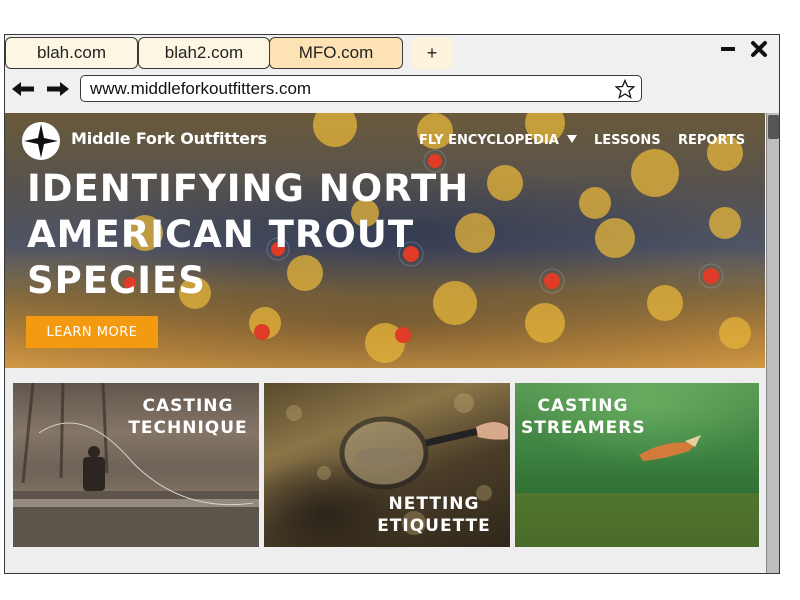  I want to click on tab-mfo: MFO.com, so click(336, 53).